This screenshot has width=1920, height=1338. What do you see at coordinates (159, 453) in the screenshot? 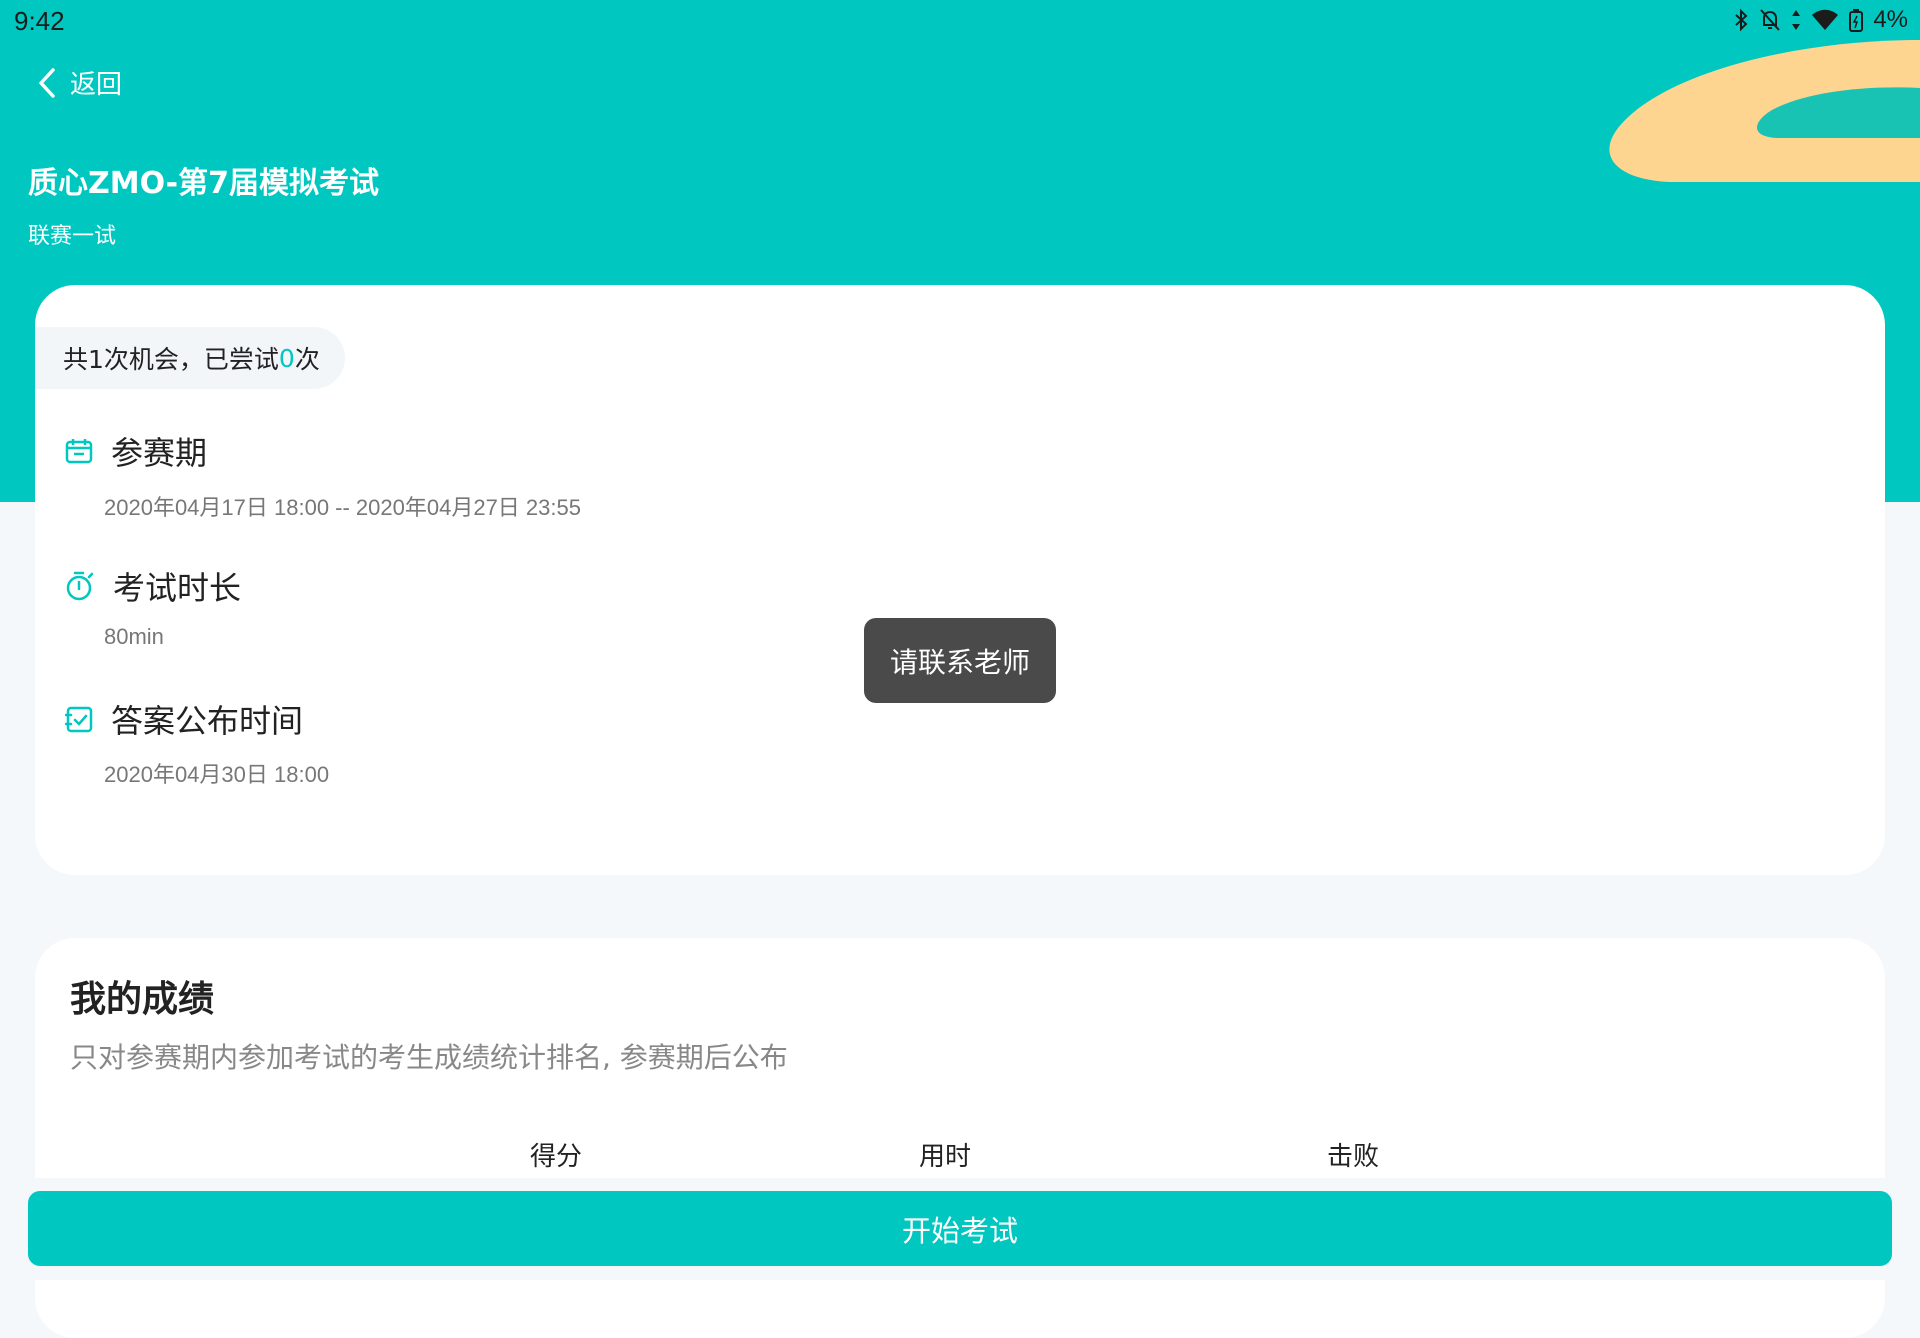
I see `period-label: 参赛期` at bounding box center [159, 453].